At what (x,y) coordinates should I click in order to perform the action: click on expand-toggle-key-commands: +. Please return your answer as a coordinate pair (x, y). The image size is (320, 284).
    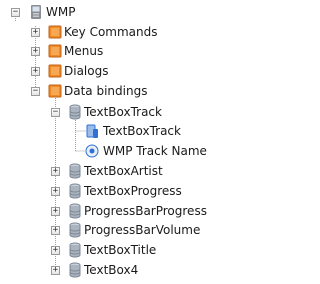
    Looking at the image, I should click on (35, 32).